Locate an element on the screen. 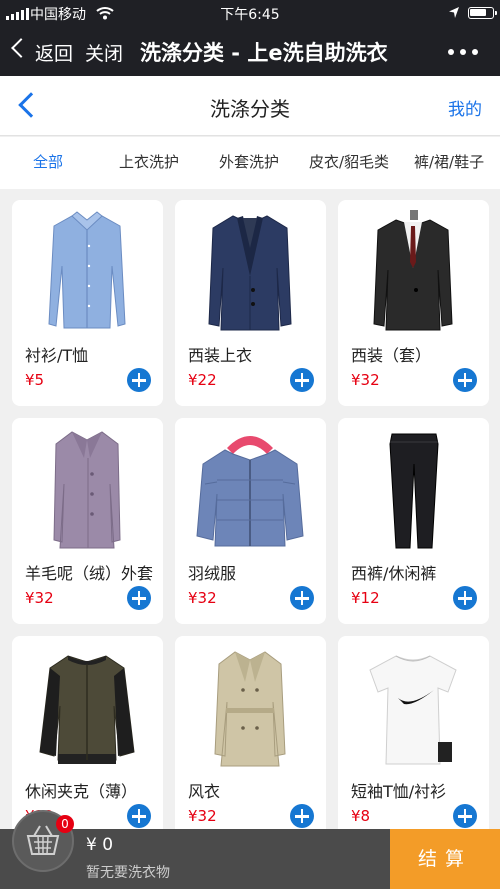 The width and height of the screenshot is (500, 889). product-name: 衬衫/T恤 is located at coordinates (57, 355).